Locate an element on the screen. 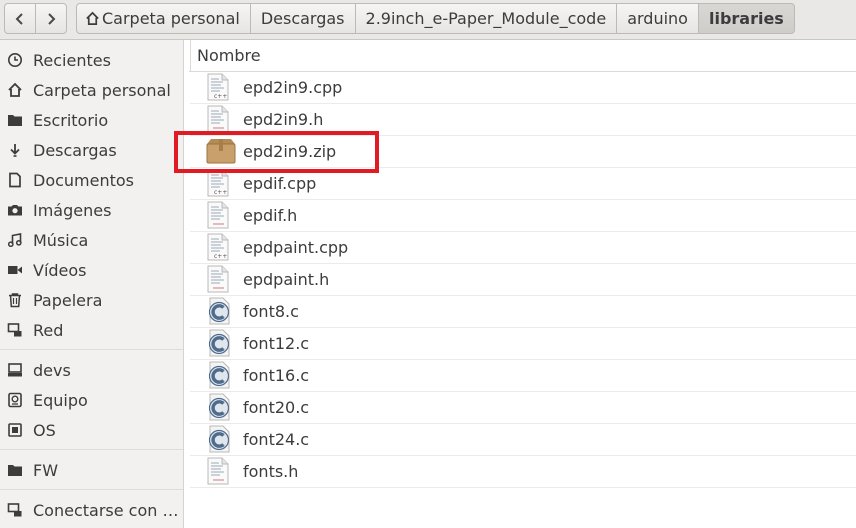  file-name: font12.c is located at coordinates (276, 343).